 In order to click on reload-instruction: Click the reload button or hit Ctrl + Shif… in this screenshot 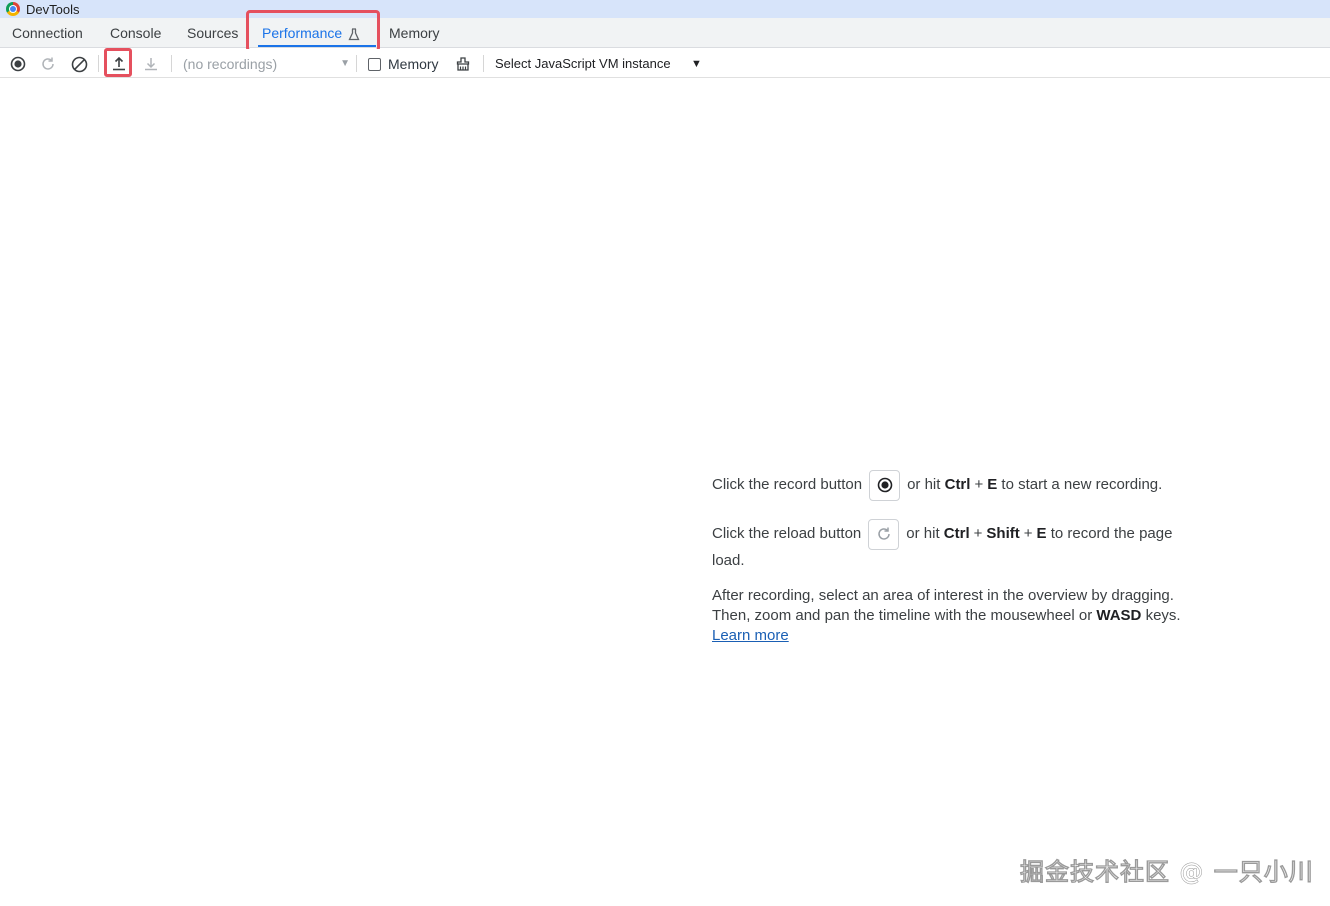, I will do `click(942, 534)`.